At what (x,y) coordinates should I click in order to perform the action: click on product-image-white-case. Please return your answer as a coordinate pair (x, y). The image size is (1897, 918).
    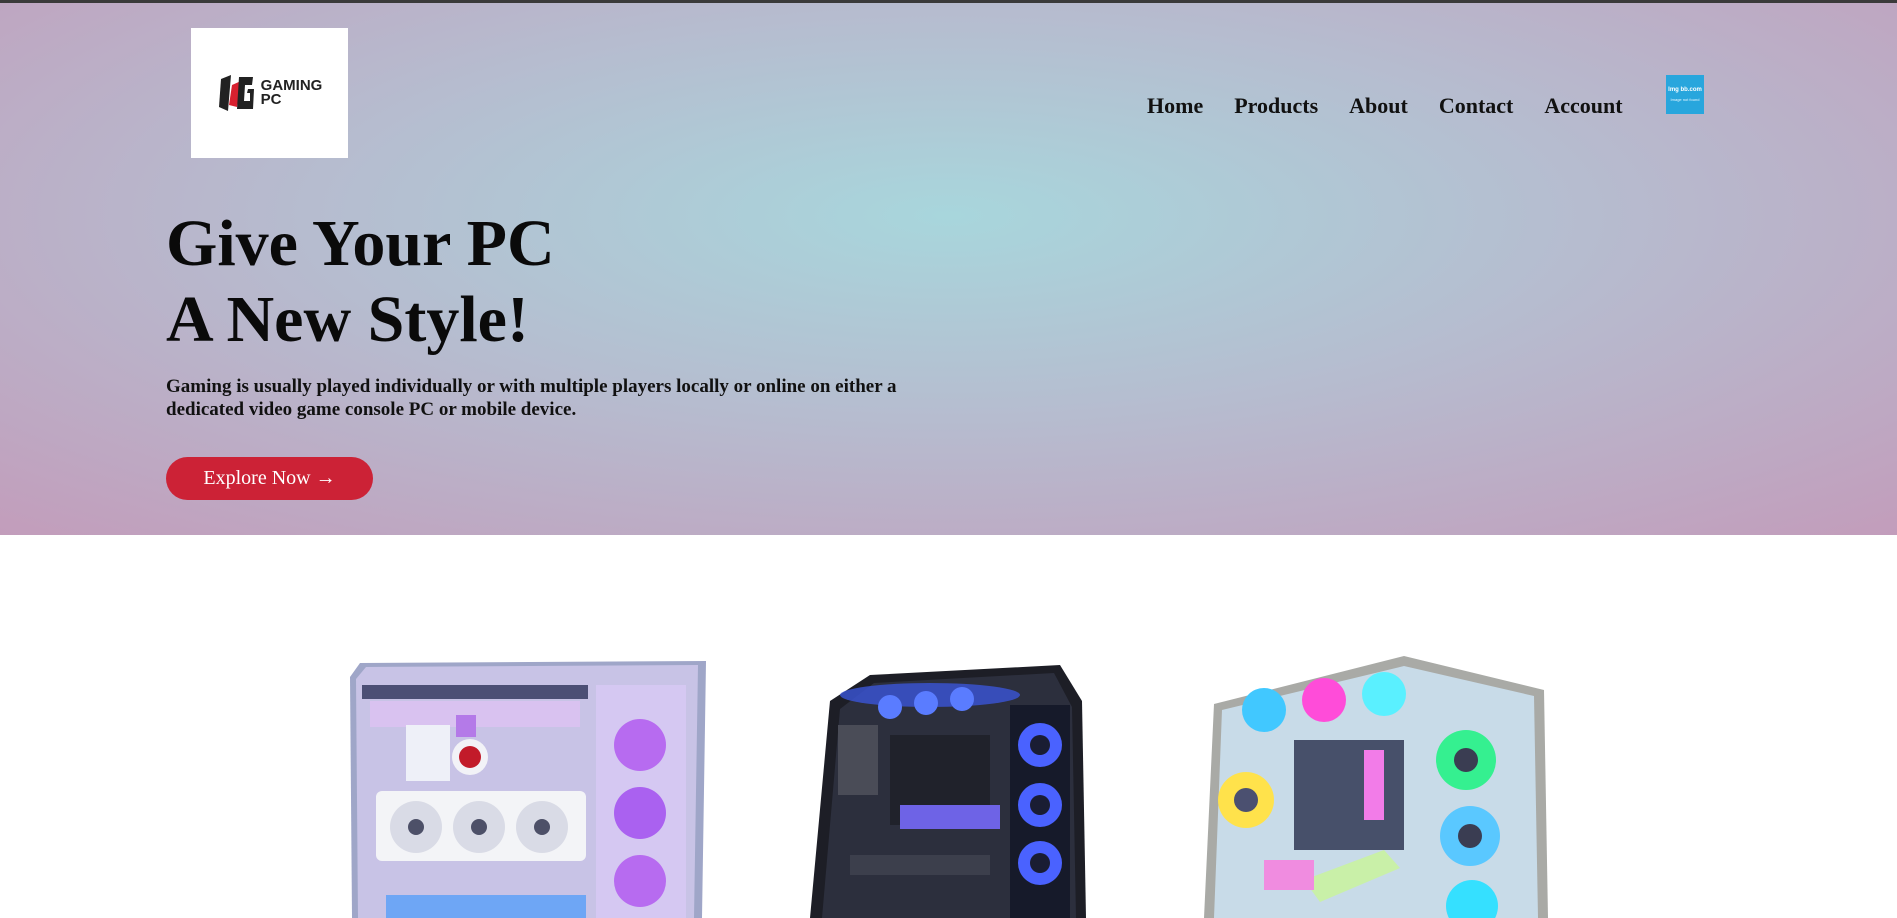
    Looking at the image, I should click on (526, 786).